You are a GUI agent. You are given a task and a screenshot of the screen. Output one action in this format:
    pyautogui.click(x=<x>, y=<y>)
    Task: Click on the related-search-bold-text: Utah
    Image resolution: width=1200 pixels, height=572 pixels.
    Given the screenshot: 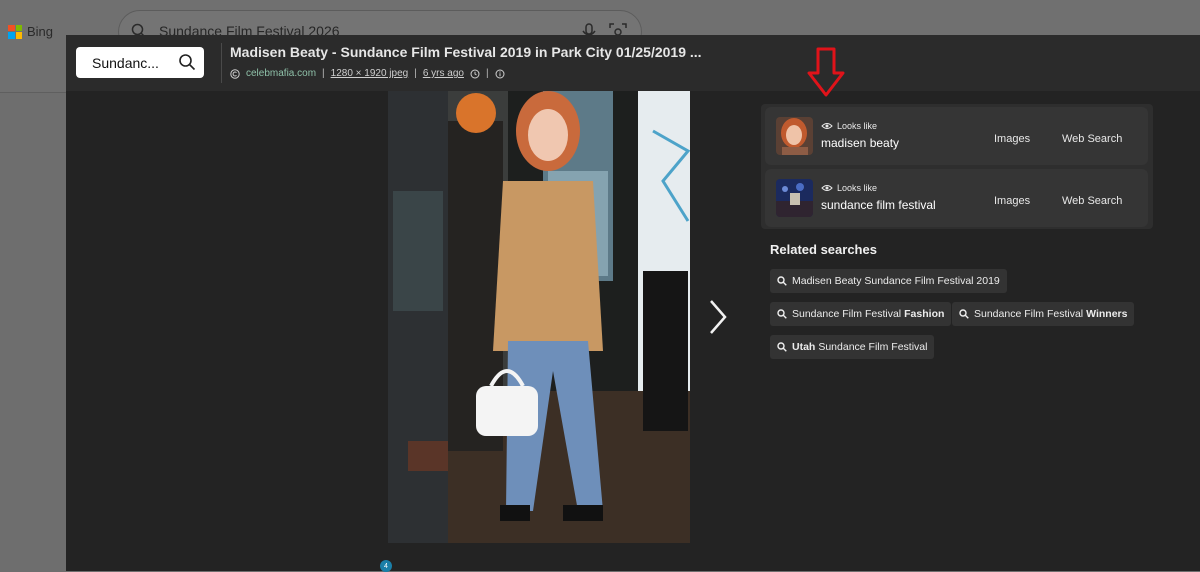 What is the action you would take?
    pyautogui.click(x=804, y=347)
    